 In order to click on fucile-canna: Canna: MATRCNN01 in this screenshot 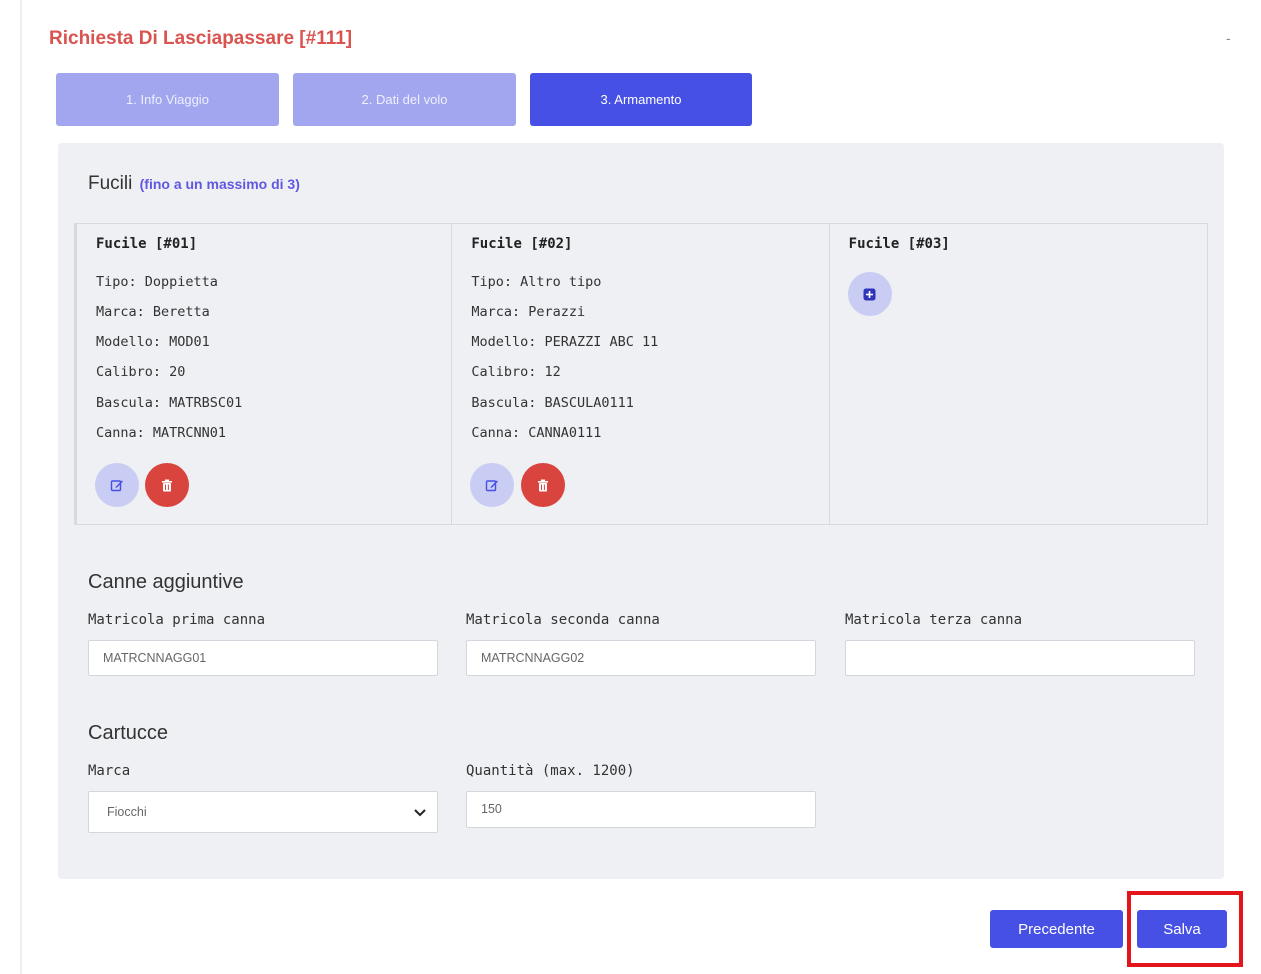, I will do `click(161, 433)`.